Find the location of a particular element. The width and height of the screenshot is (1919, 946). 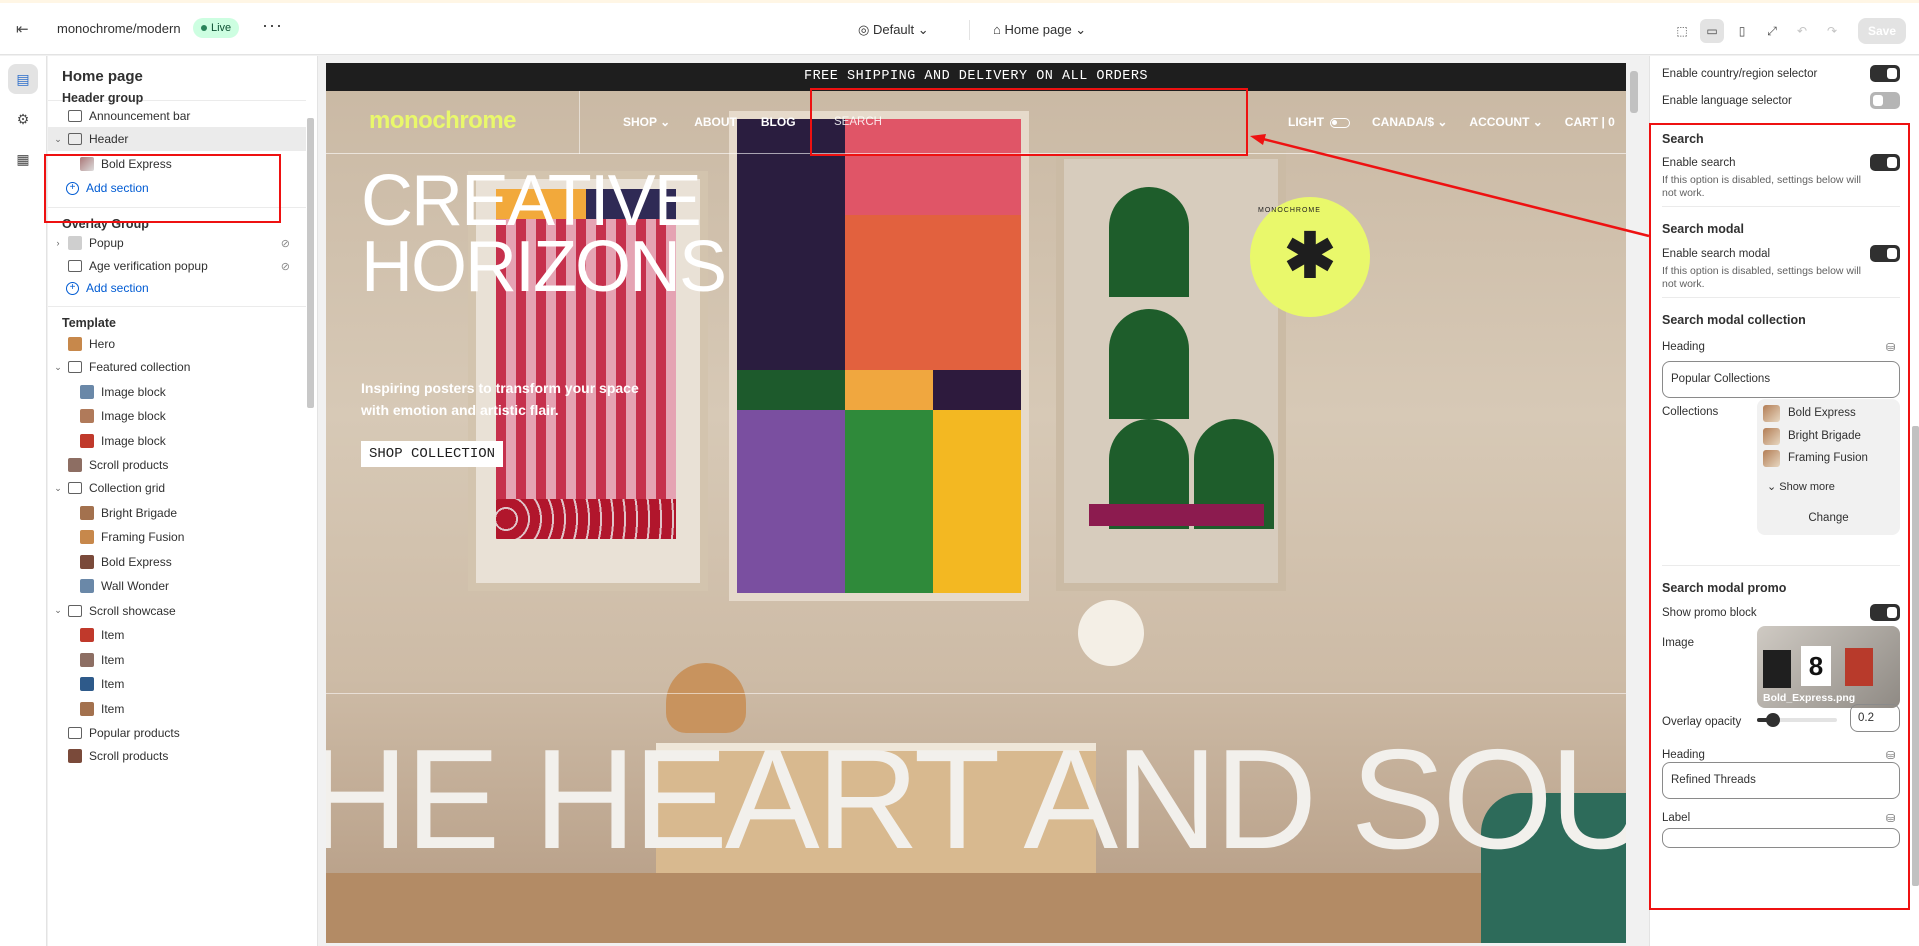

promo-heading-input: Refined Threads is located at coordinates (1781, 780).